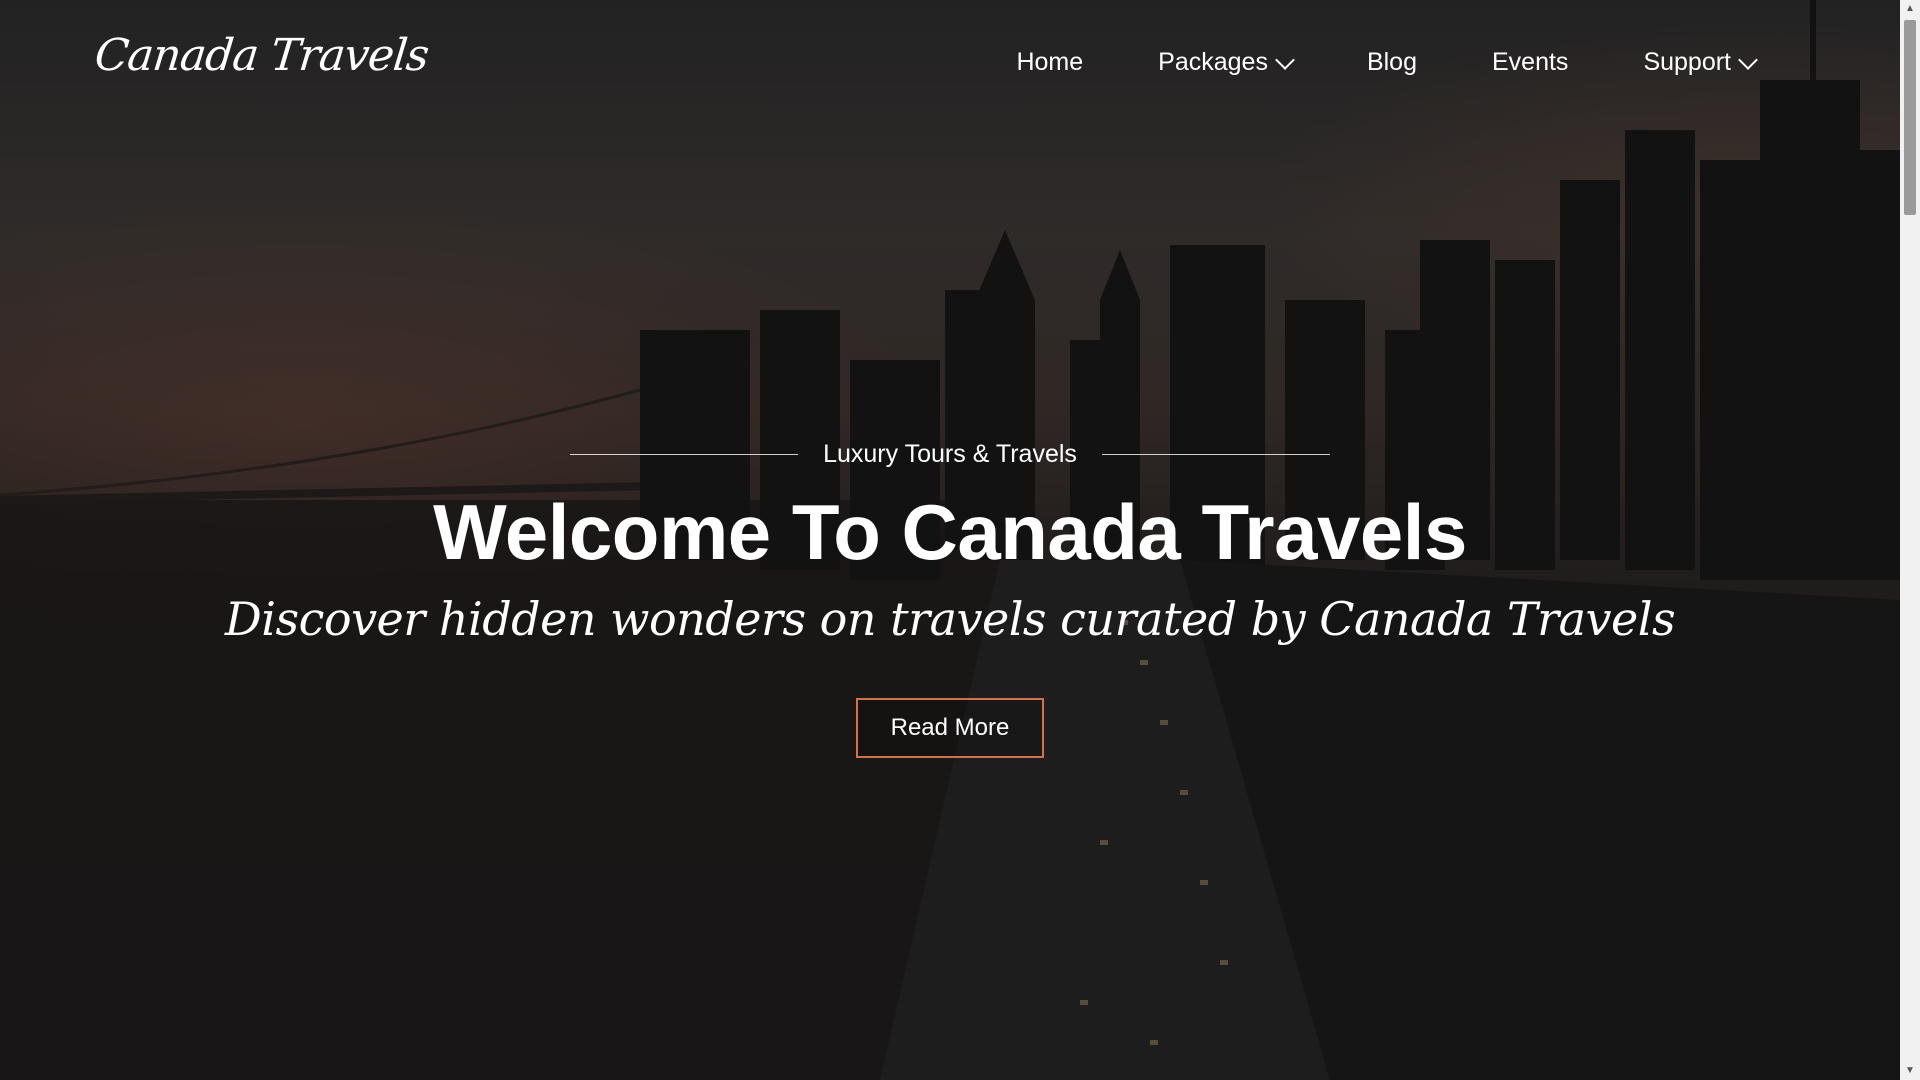  I want to click on decorative-line-right, so click(1215, 454).